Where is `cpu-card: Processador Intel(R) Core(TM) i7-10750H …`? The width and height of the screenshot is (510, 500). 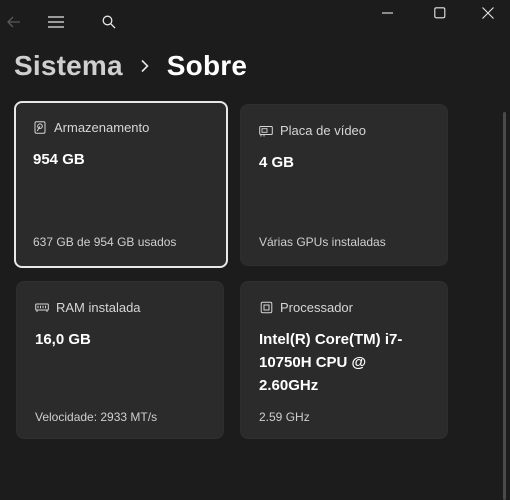 cpu-card: Processador Intel(R) Core(TM) i7-10750H … is located at coordinates (344, 360).